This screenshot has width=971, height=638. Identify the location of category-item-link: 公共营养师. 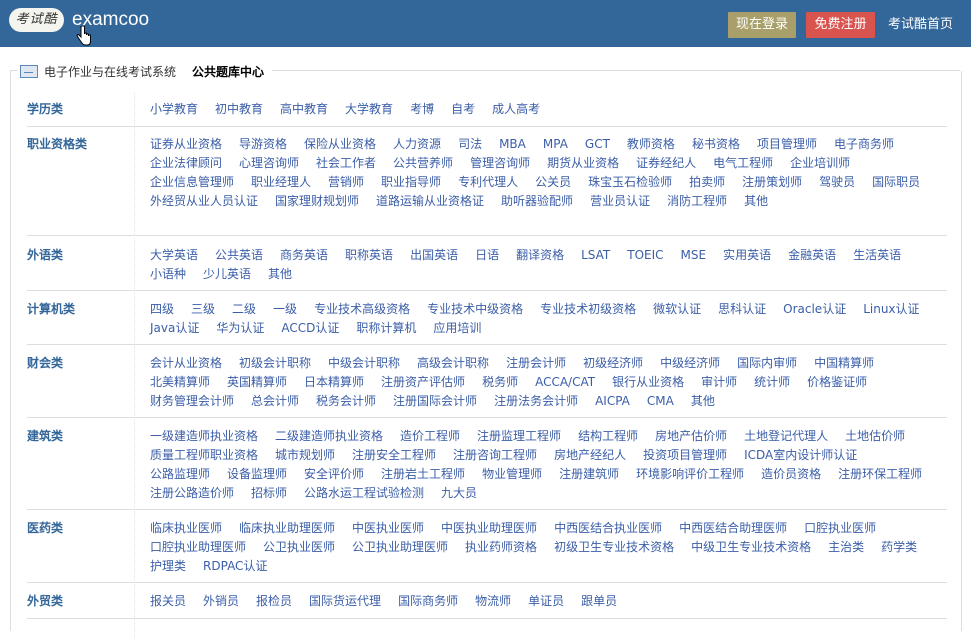
(423, 163).